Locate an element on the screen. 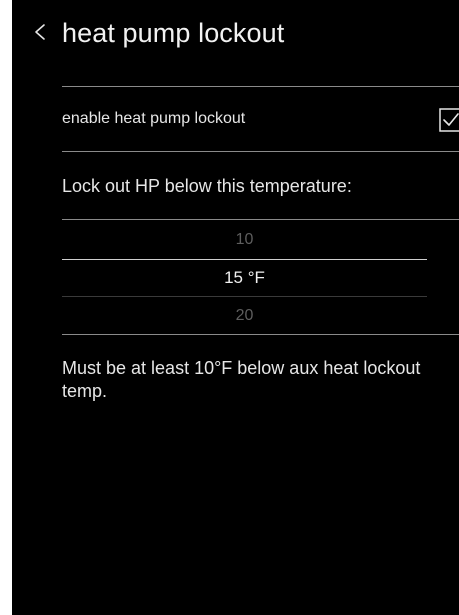  picker-option: 10 is located at coordinates (244, 240).